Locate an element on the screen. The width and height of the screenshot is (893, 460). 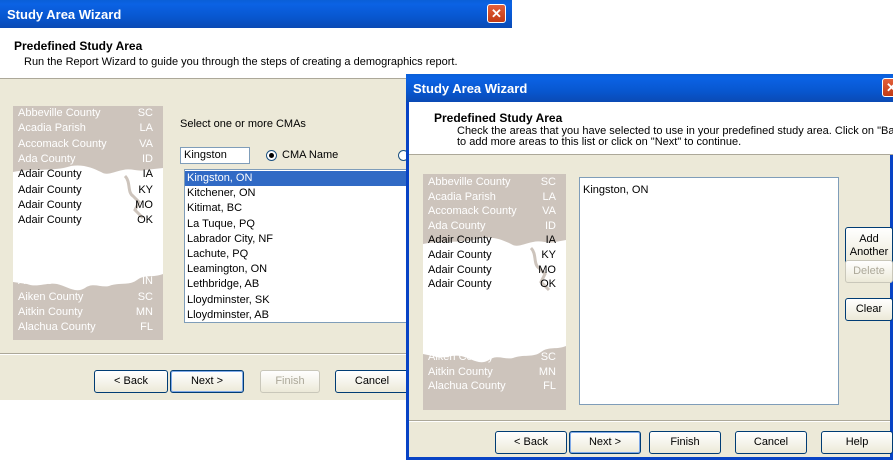
county-state: VA is located at coordinates (146, 143).